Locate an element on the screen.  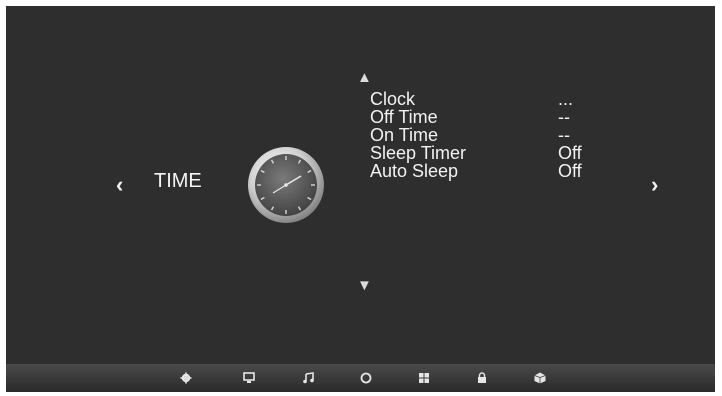
menu-item-label: Clock is located at coordinates (393, 99).